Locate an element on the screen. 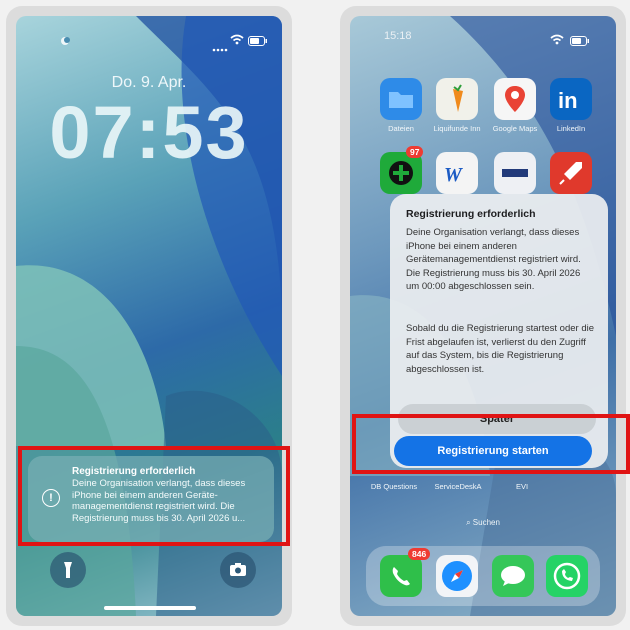  app-label-files: Dateien is located at coordinates (401, 128).